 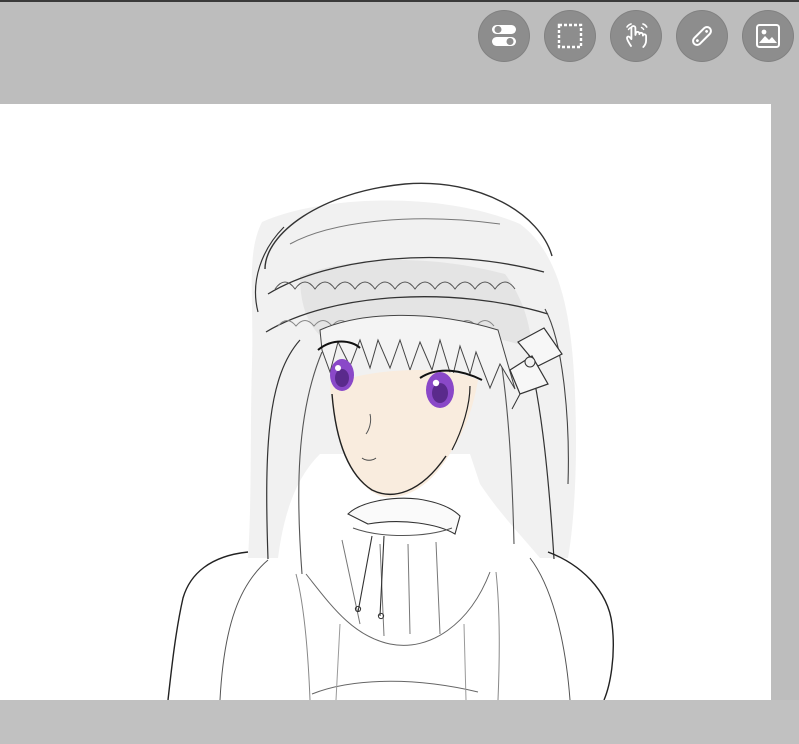 What do you see at coordinates (399, 722) in the screenshot?
I see `bottom-bar` at bounding box center [399, 722].